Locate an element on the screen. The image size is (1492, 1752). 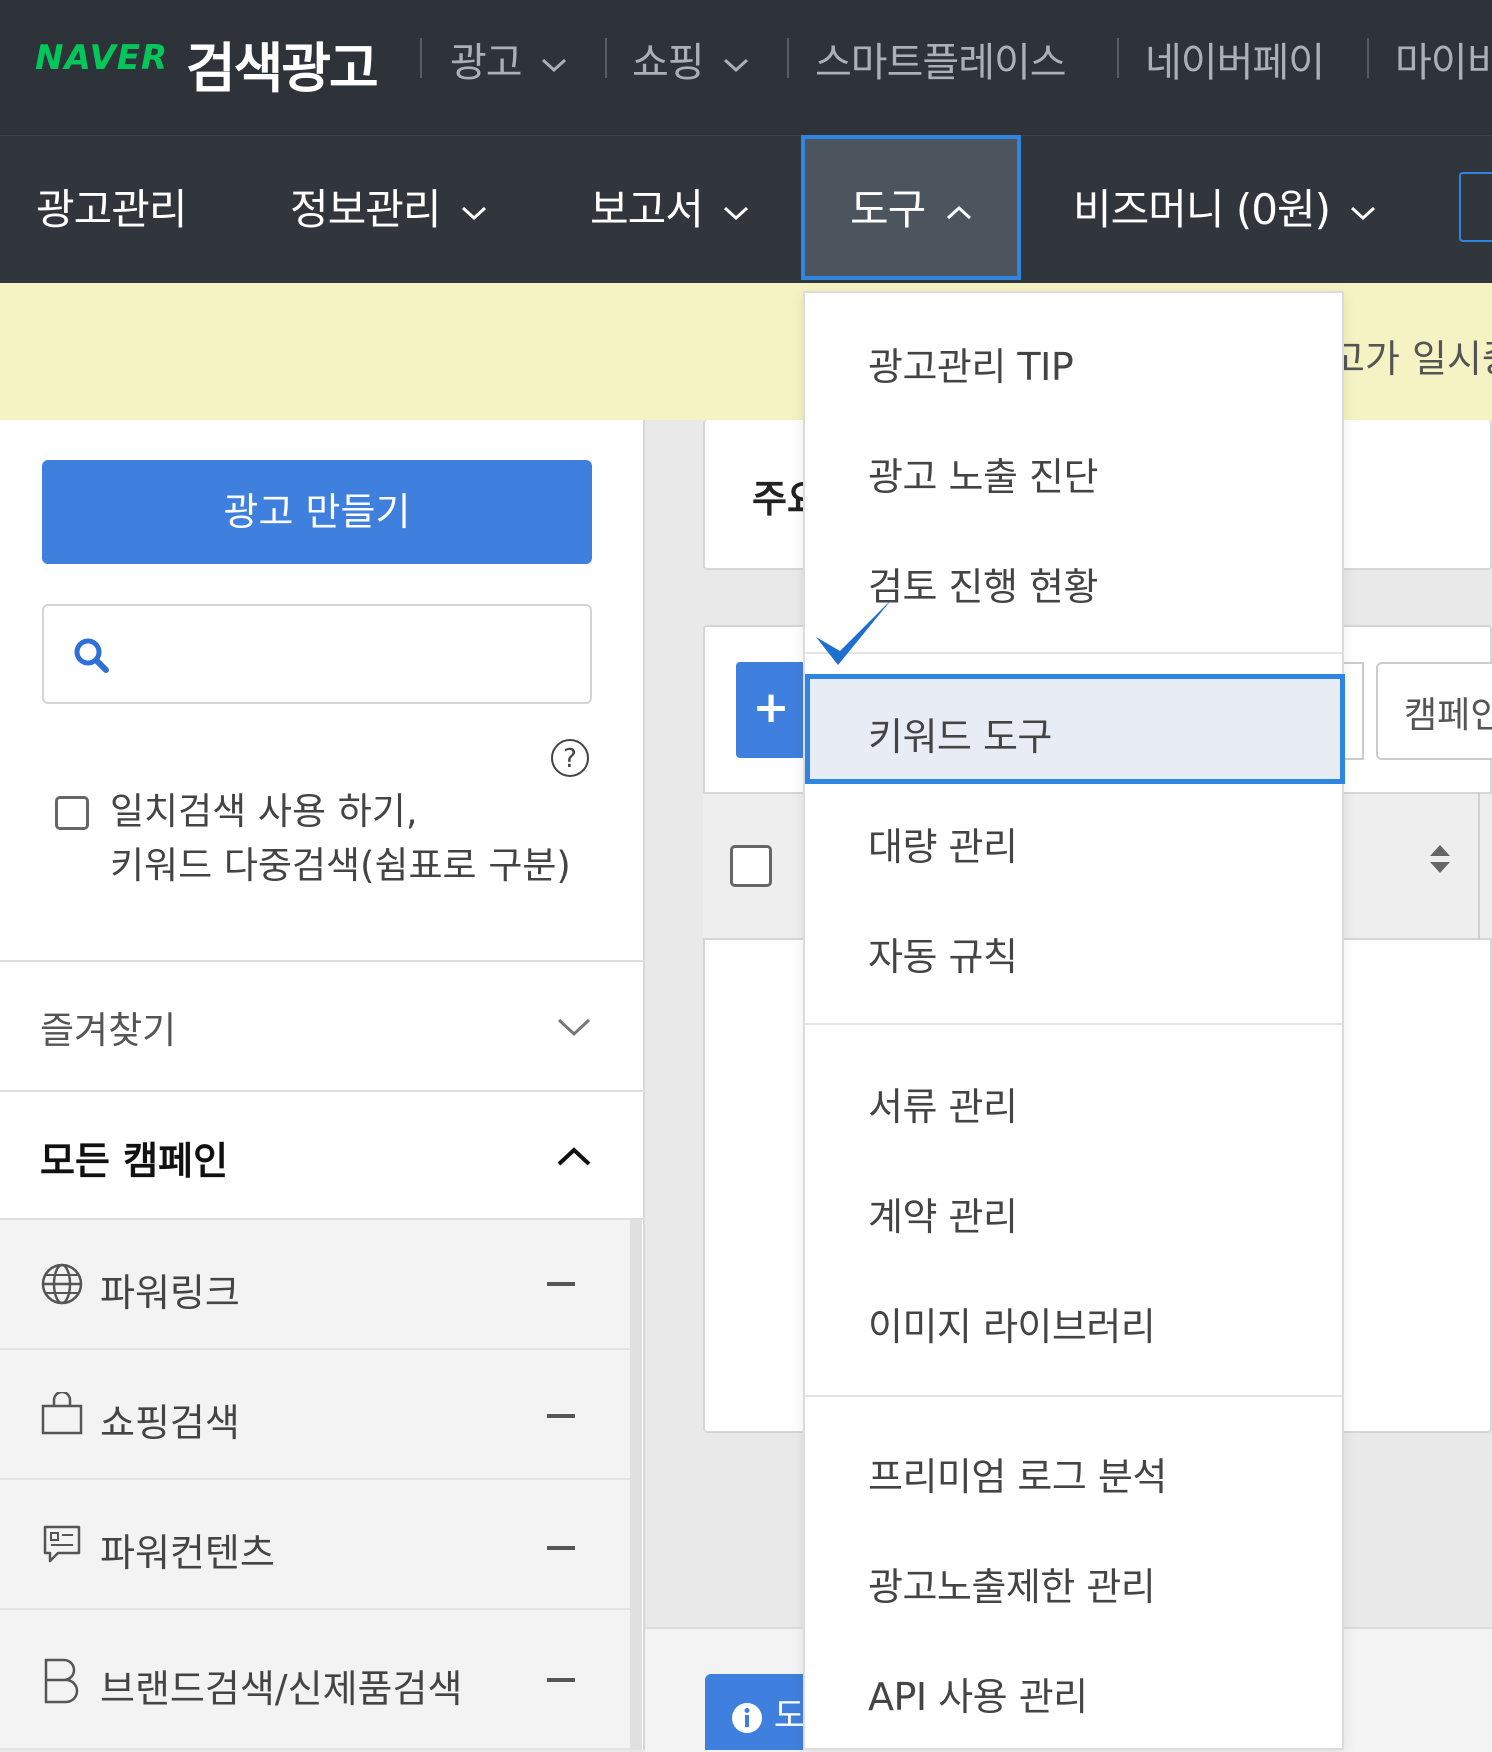
campaign-type-label: 파워링크 is located at coordinates (170, 1293).